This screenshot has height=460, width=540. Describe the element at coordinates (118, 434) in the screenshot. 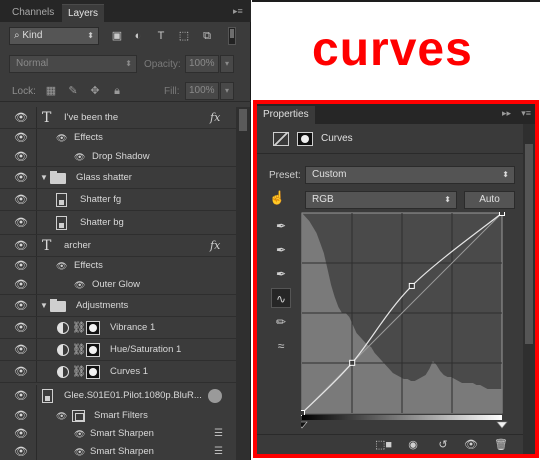

I see `smart-filter-row: 👁︎ 👁︎ Smart Sharpen ☰` at that location.